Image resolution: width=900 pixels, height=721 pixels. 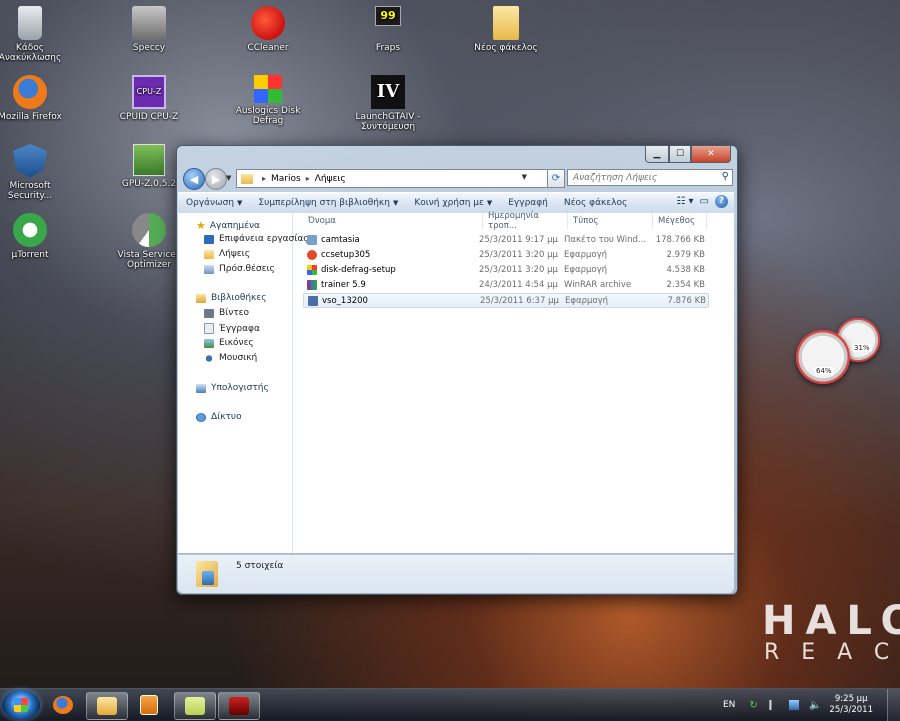 What do you see at coordinates (194, 179) in the screenshot?
I see `back-button: ◀` at bounding box center [194, 179].